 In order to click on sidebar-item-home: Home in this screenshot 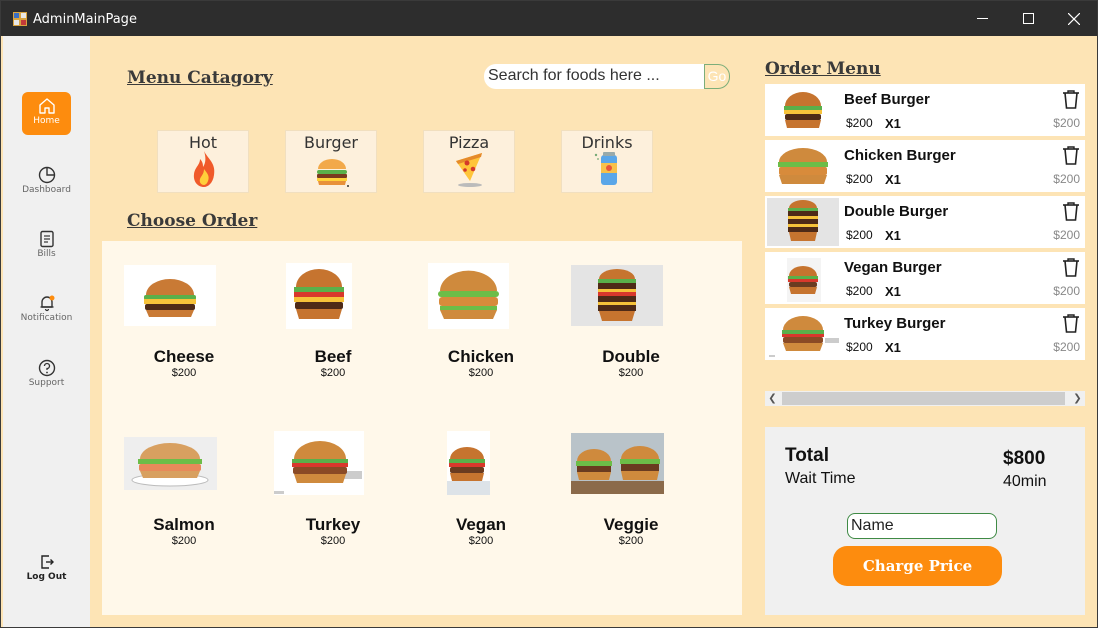, I will do `click(46, 113)`.